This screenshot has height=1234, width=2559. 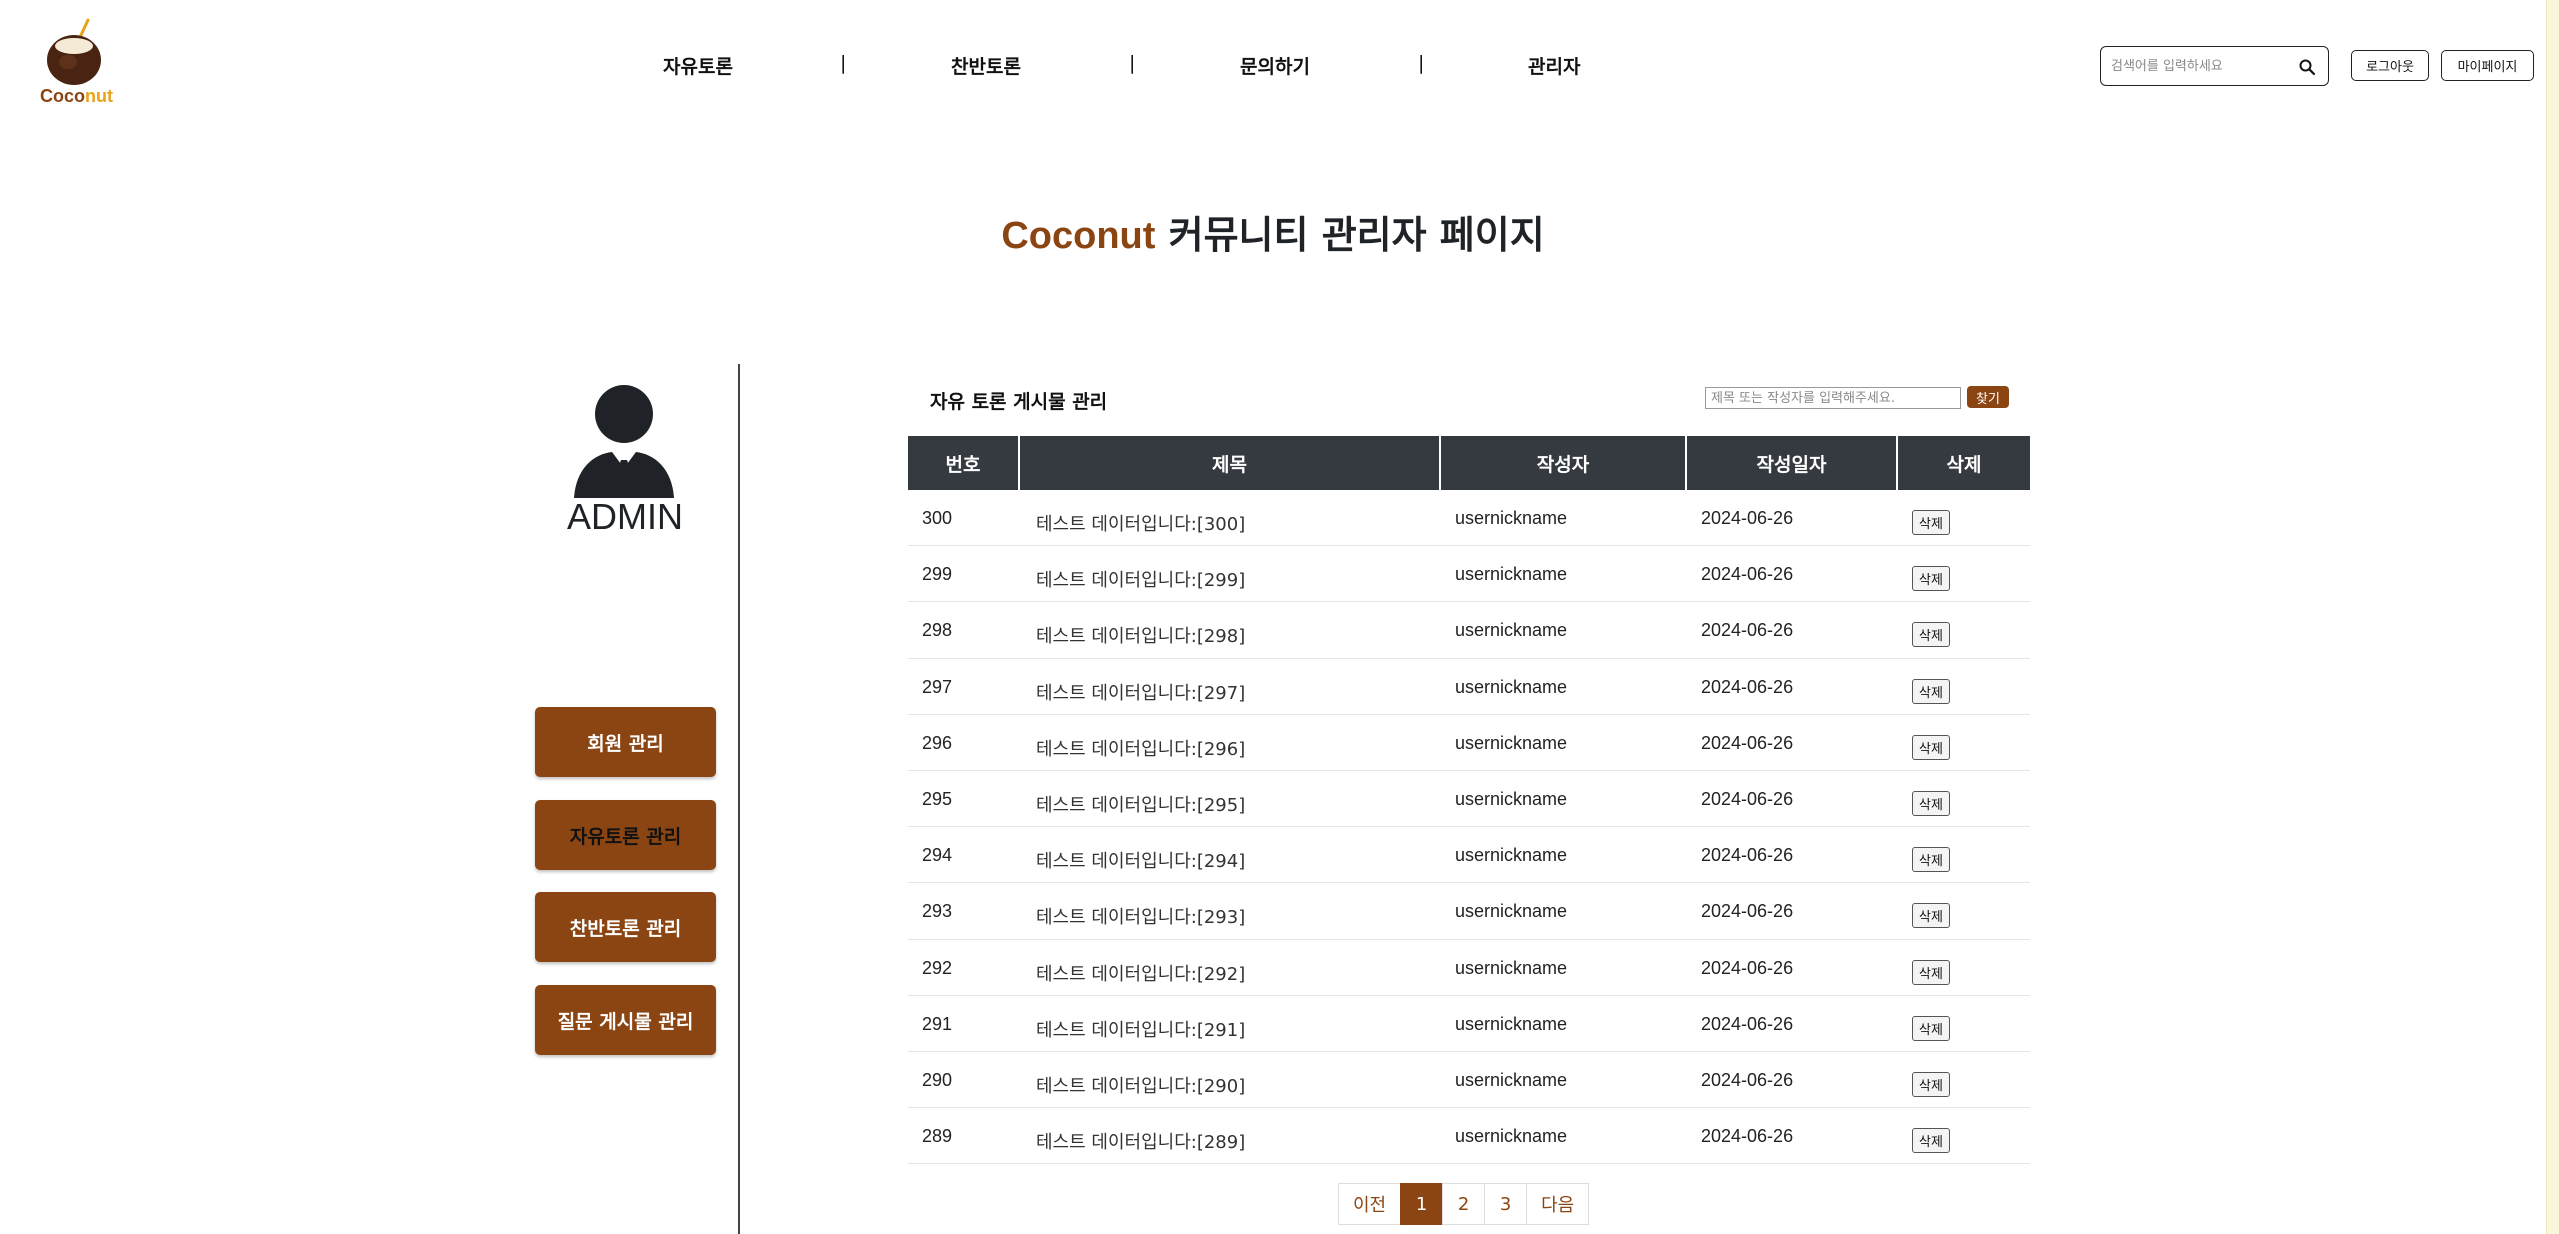 I want to click on page-2-button: 2, so click(x=1464, y=1204).